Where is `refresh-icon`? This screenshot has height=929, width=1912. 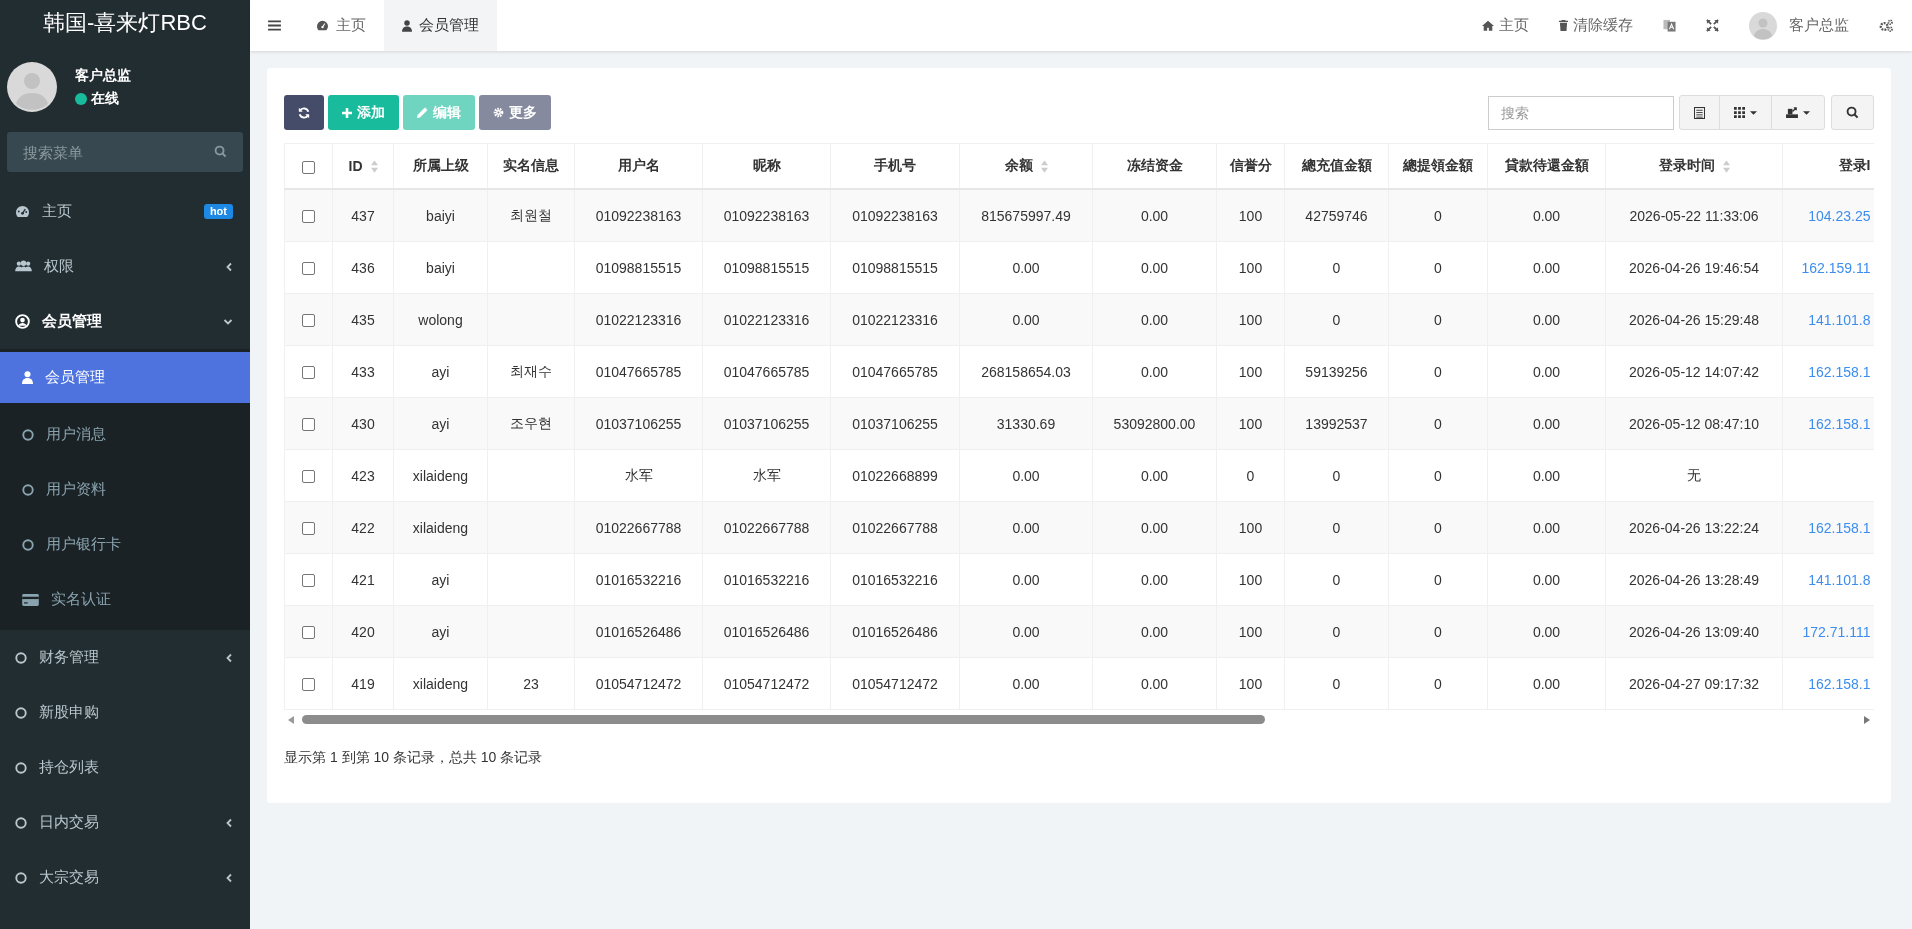
refresh-icon is located at coordinates (304, 112).